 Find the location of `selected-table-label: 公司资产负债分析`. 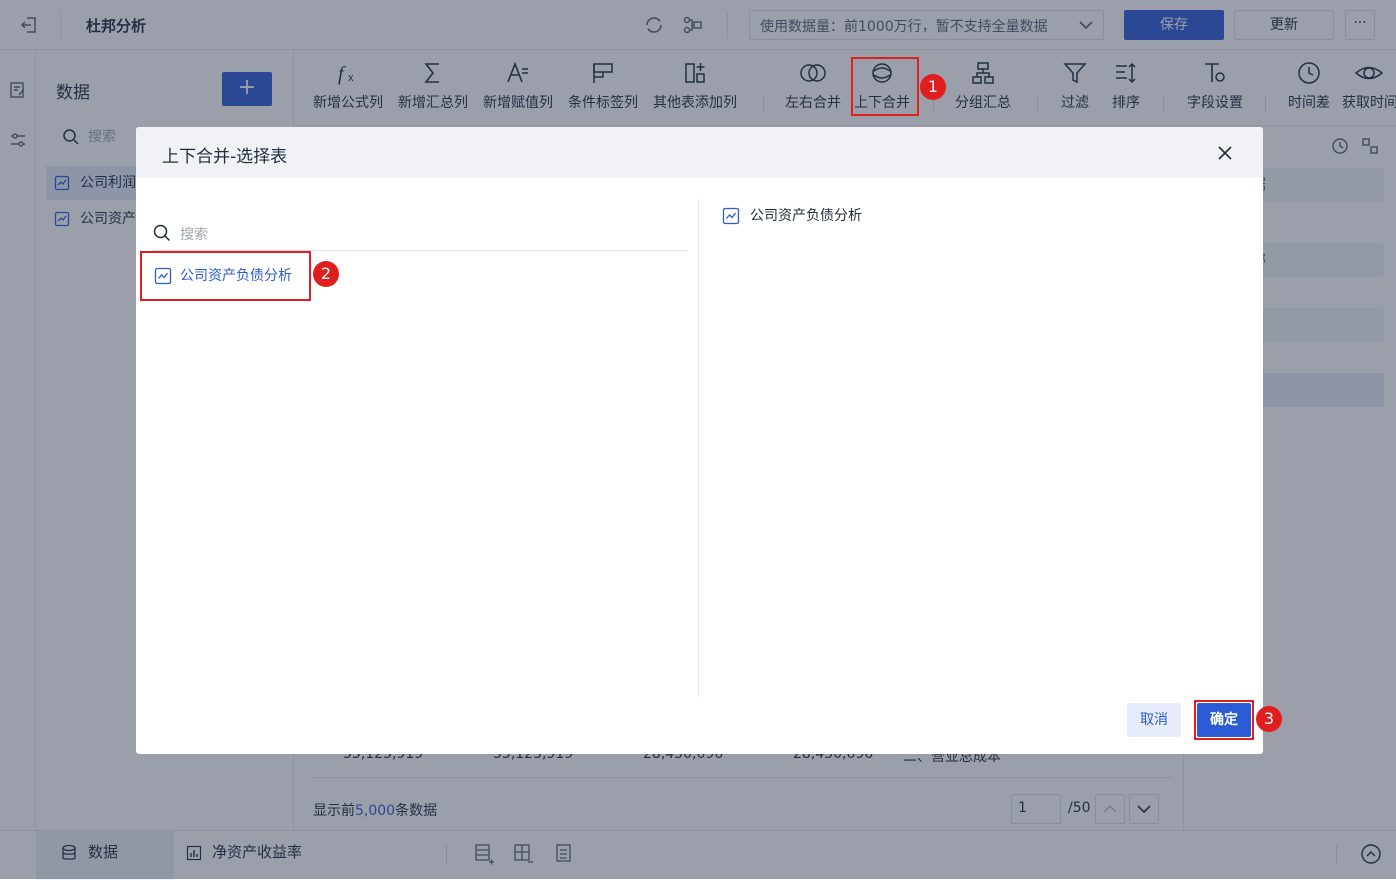

selected-table-label: 公司资产负债分析 is located at coordinates (806, 216).